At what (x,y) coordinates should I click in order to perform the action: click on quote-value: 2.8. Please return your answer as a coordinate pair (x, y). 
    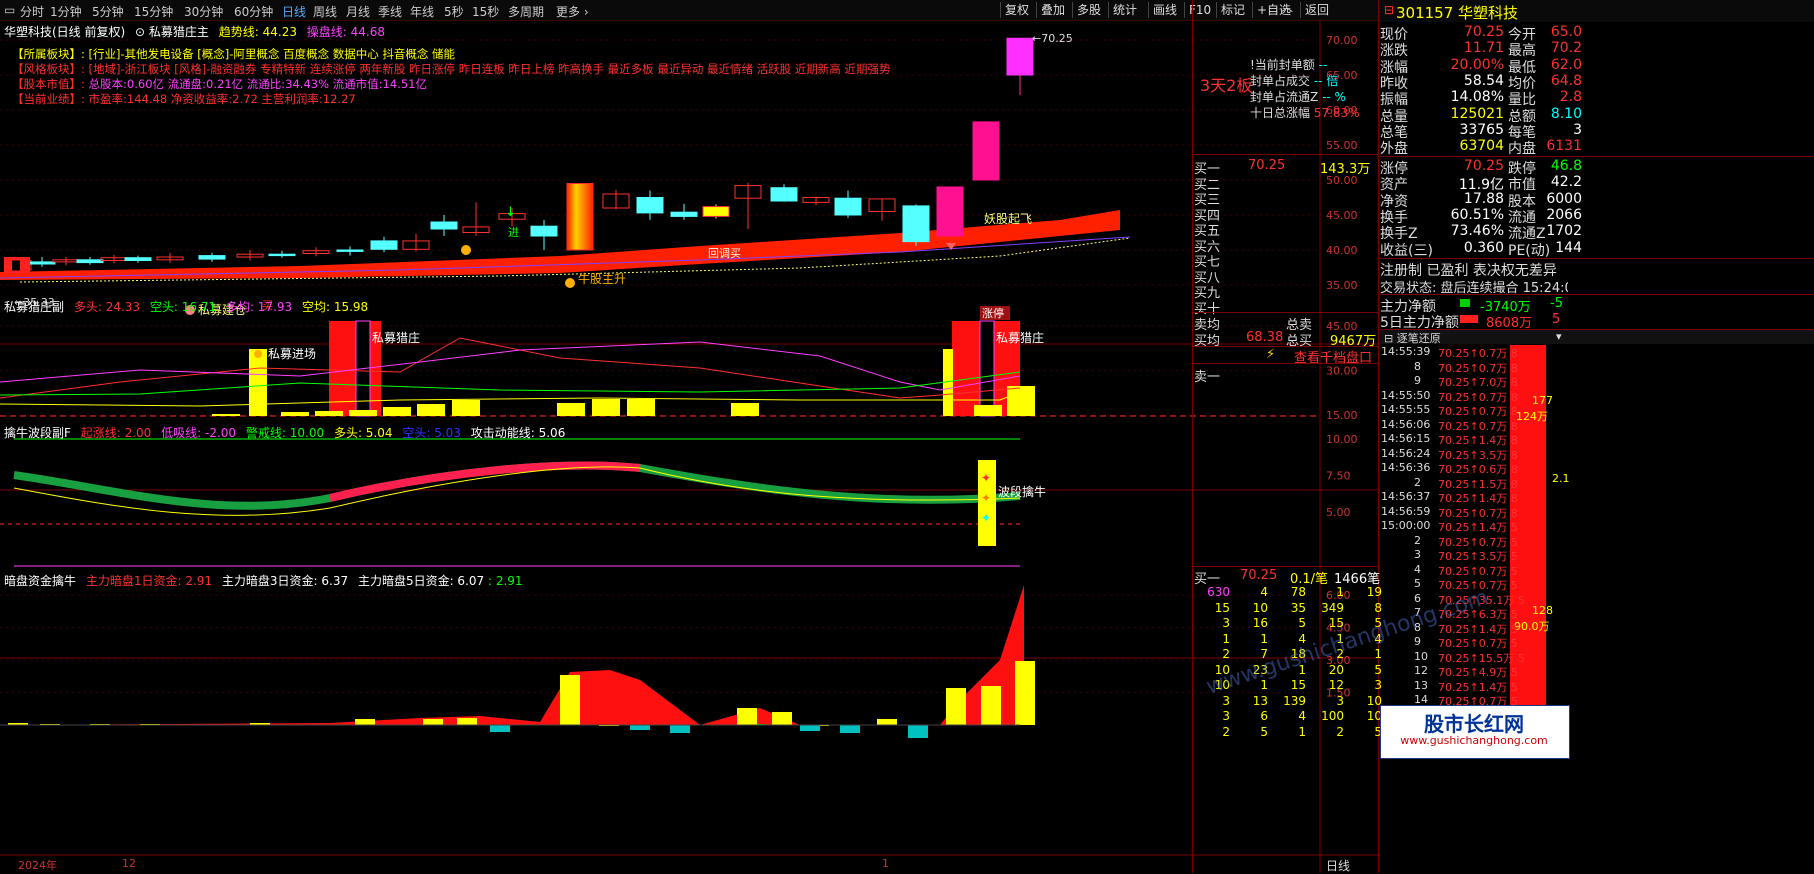
    Looking at the image, I should click on (1570, 97).